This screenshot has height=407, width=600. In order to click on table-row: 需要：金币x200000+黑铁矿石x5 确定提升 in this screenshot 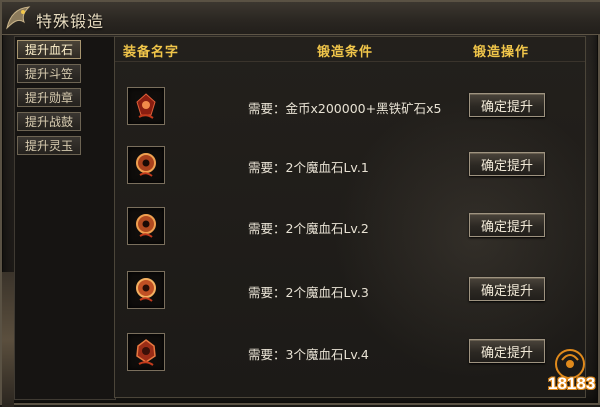, I will do `click(350, 115)`.